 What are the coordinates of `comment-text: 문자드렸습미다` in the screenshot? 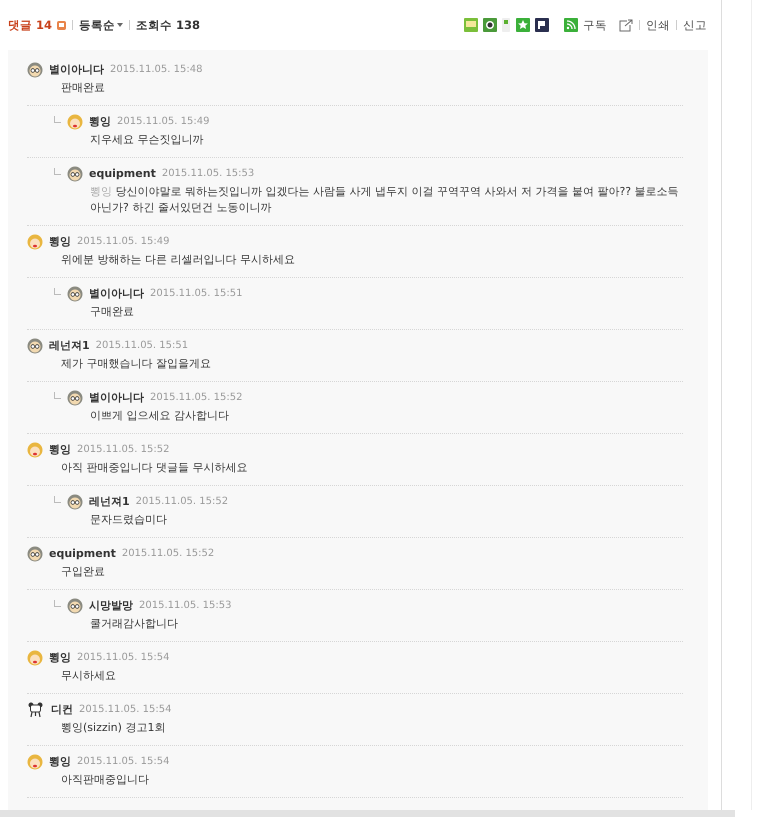 It's located at (128, 520).